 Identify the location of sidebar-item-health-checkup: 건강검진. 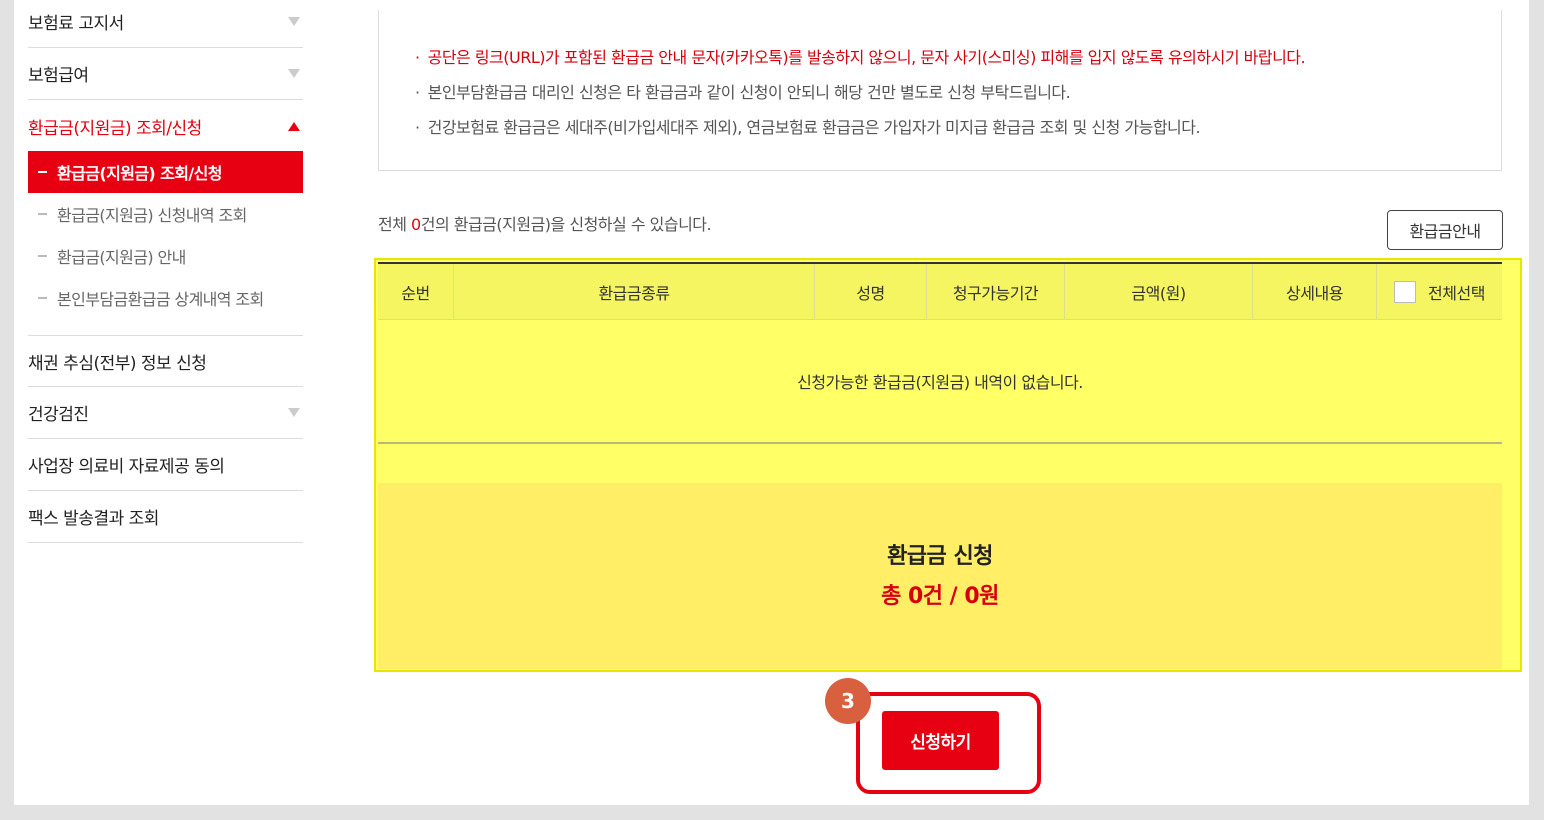
(165, 413).